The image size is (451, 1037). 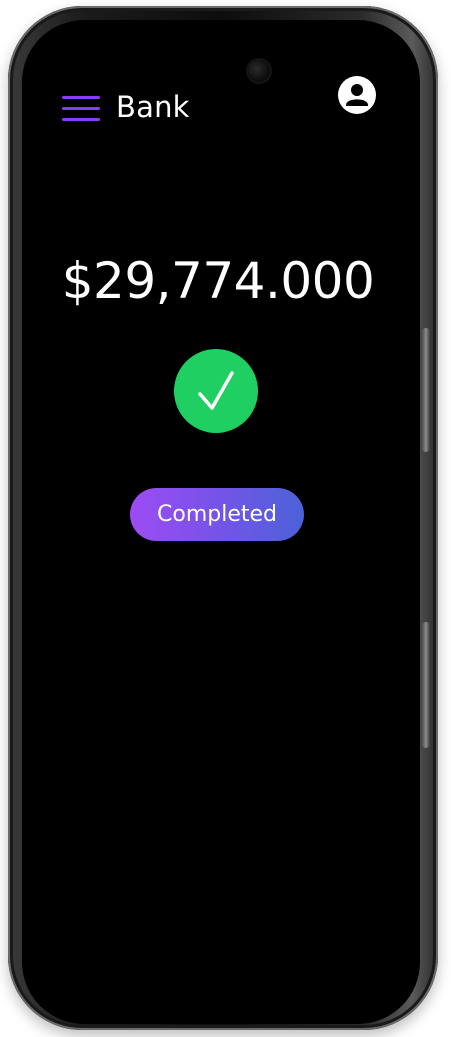 I want to click on user-icon, so click(x=357, y=95).